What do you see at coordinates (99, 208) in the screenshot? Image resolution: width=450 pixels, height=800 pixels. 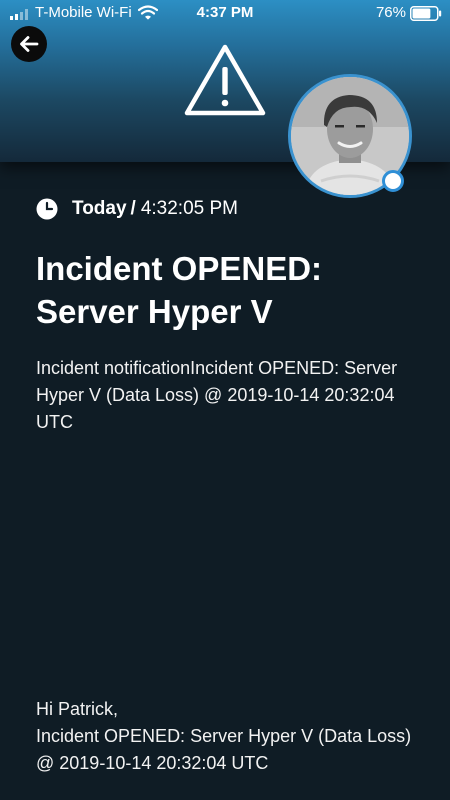 I see `timestamp-day: Today` at bounding box center [99, 208].